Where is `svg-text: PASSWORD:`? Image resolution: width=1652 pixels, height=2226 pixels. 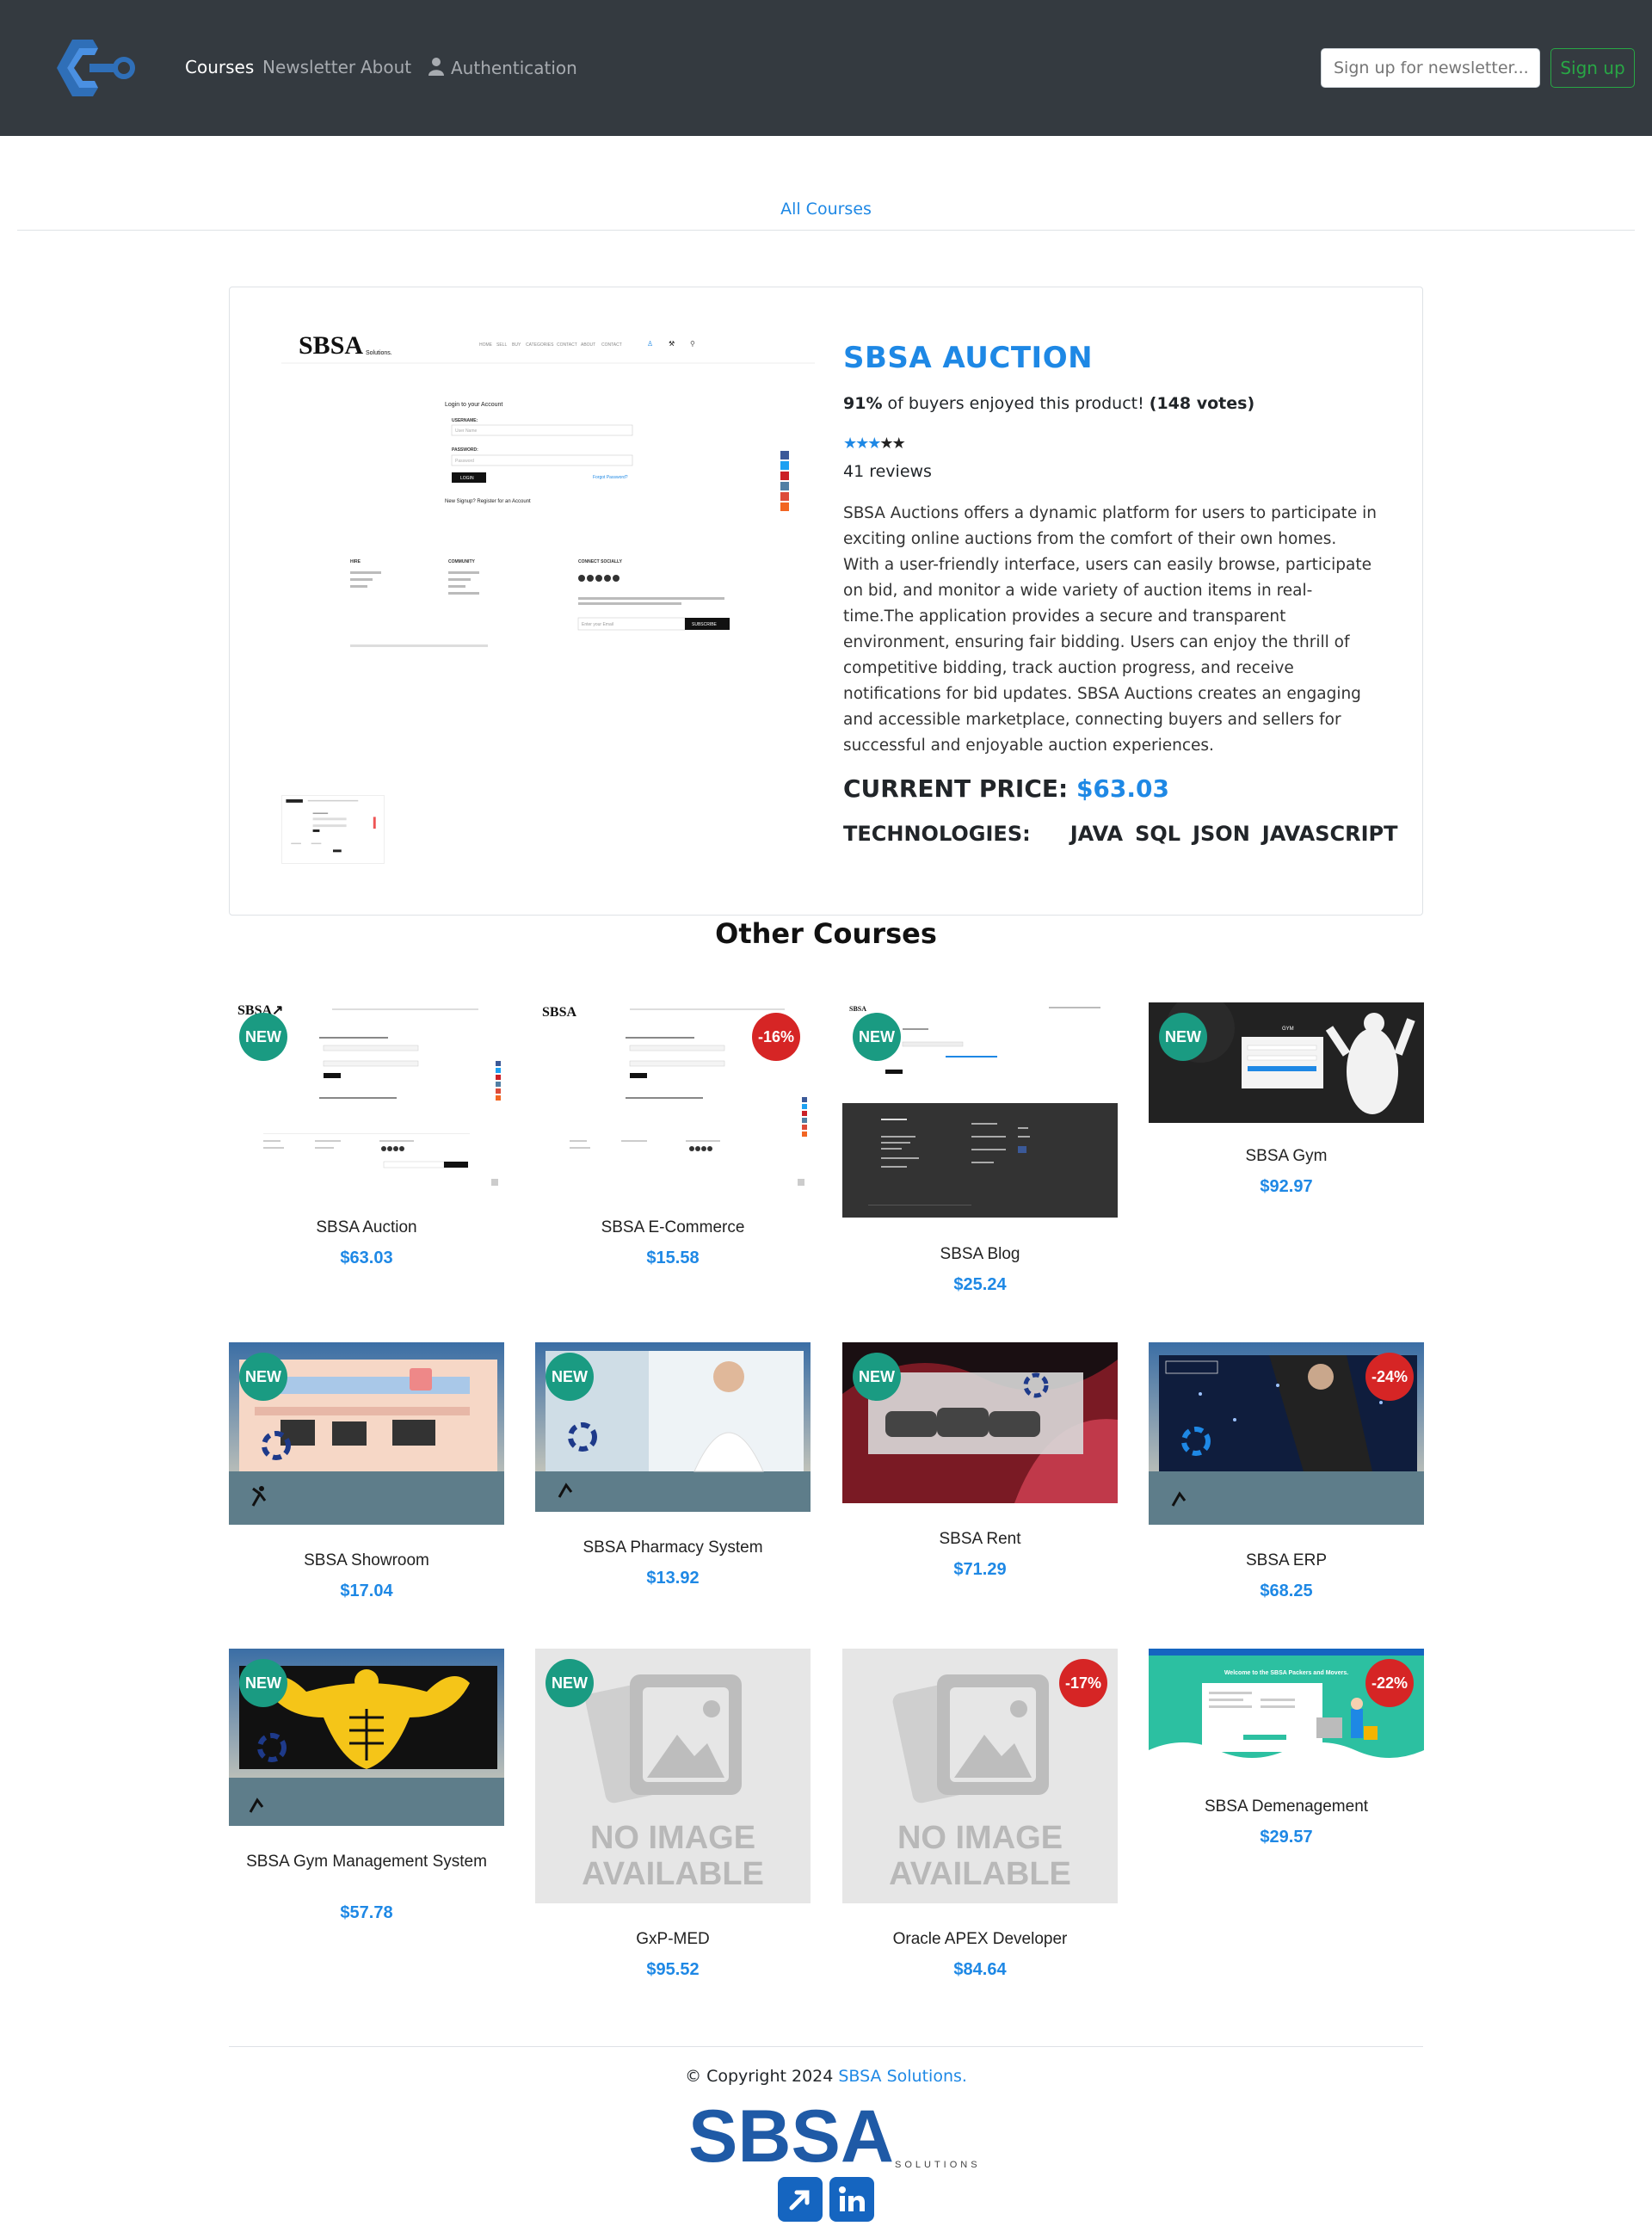 svg-text: PASSWORD: is located at coordinates (465, 450).